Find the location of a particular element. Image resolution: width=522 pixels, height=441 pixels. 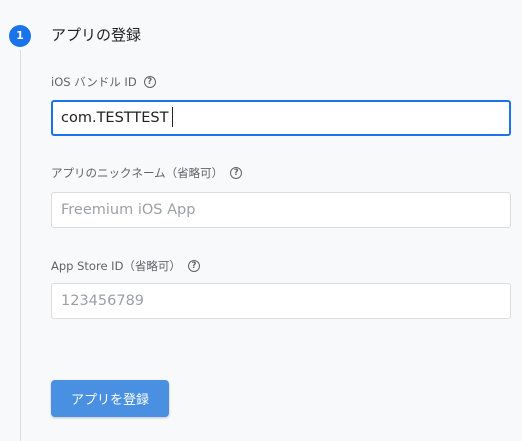

bundle-id-input is located at coordinates (281, 118).